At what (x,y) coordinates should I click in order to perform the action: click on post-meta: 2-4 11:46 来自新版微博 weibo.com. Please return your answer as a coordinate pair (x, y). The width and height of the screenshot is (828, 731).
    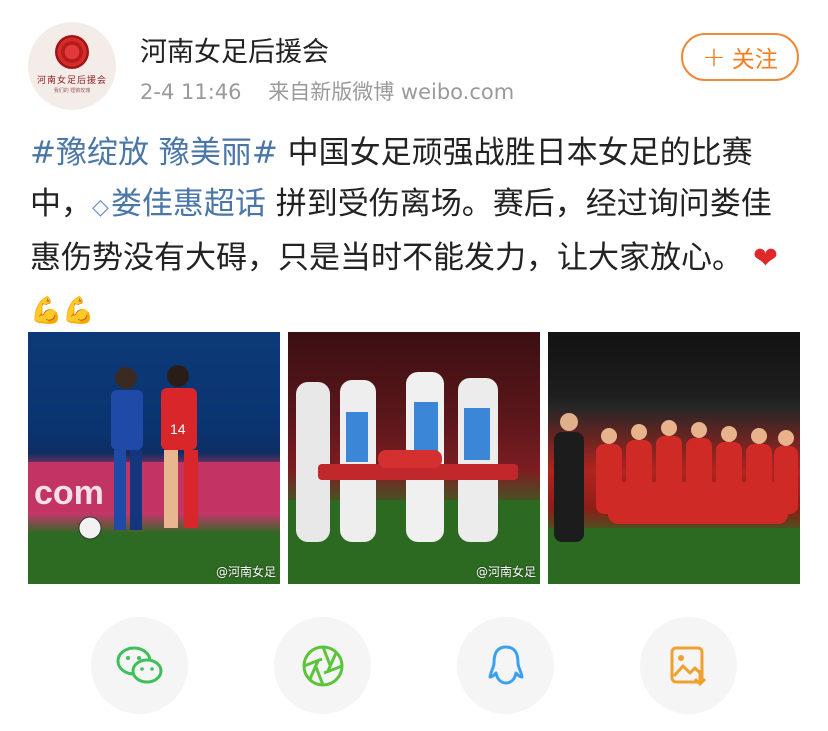
    Looking at the image, I should click on (327, 91).